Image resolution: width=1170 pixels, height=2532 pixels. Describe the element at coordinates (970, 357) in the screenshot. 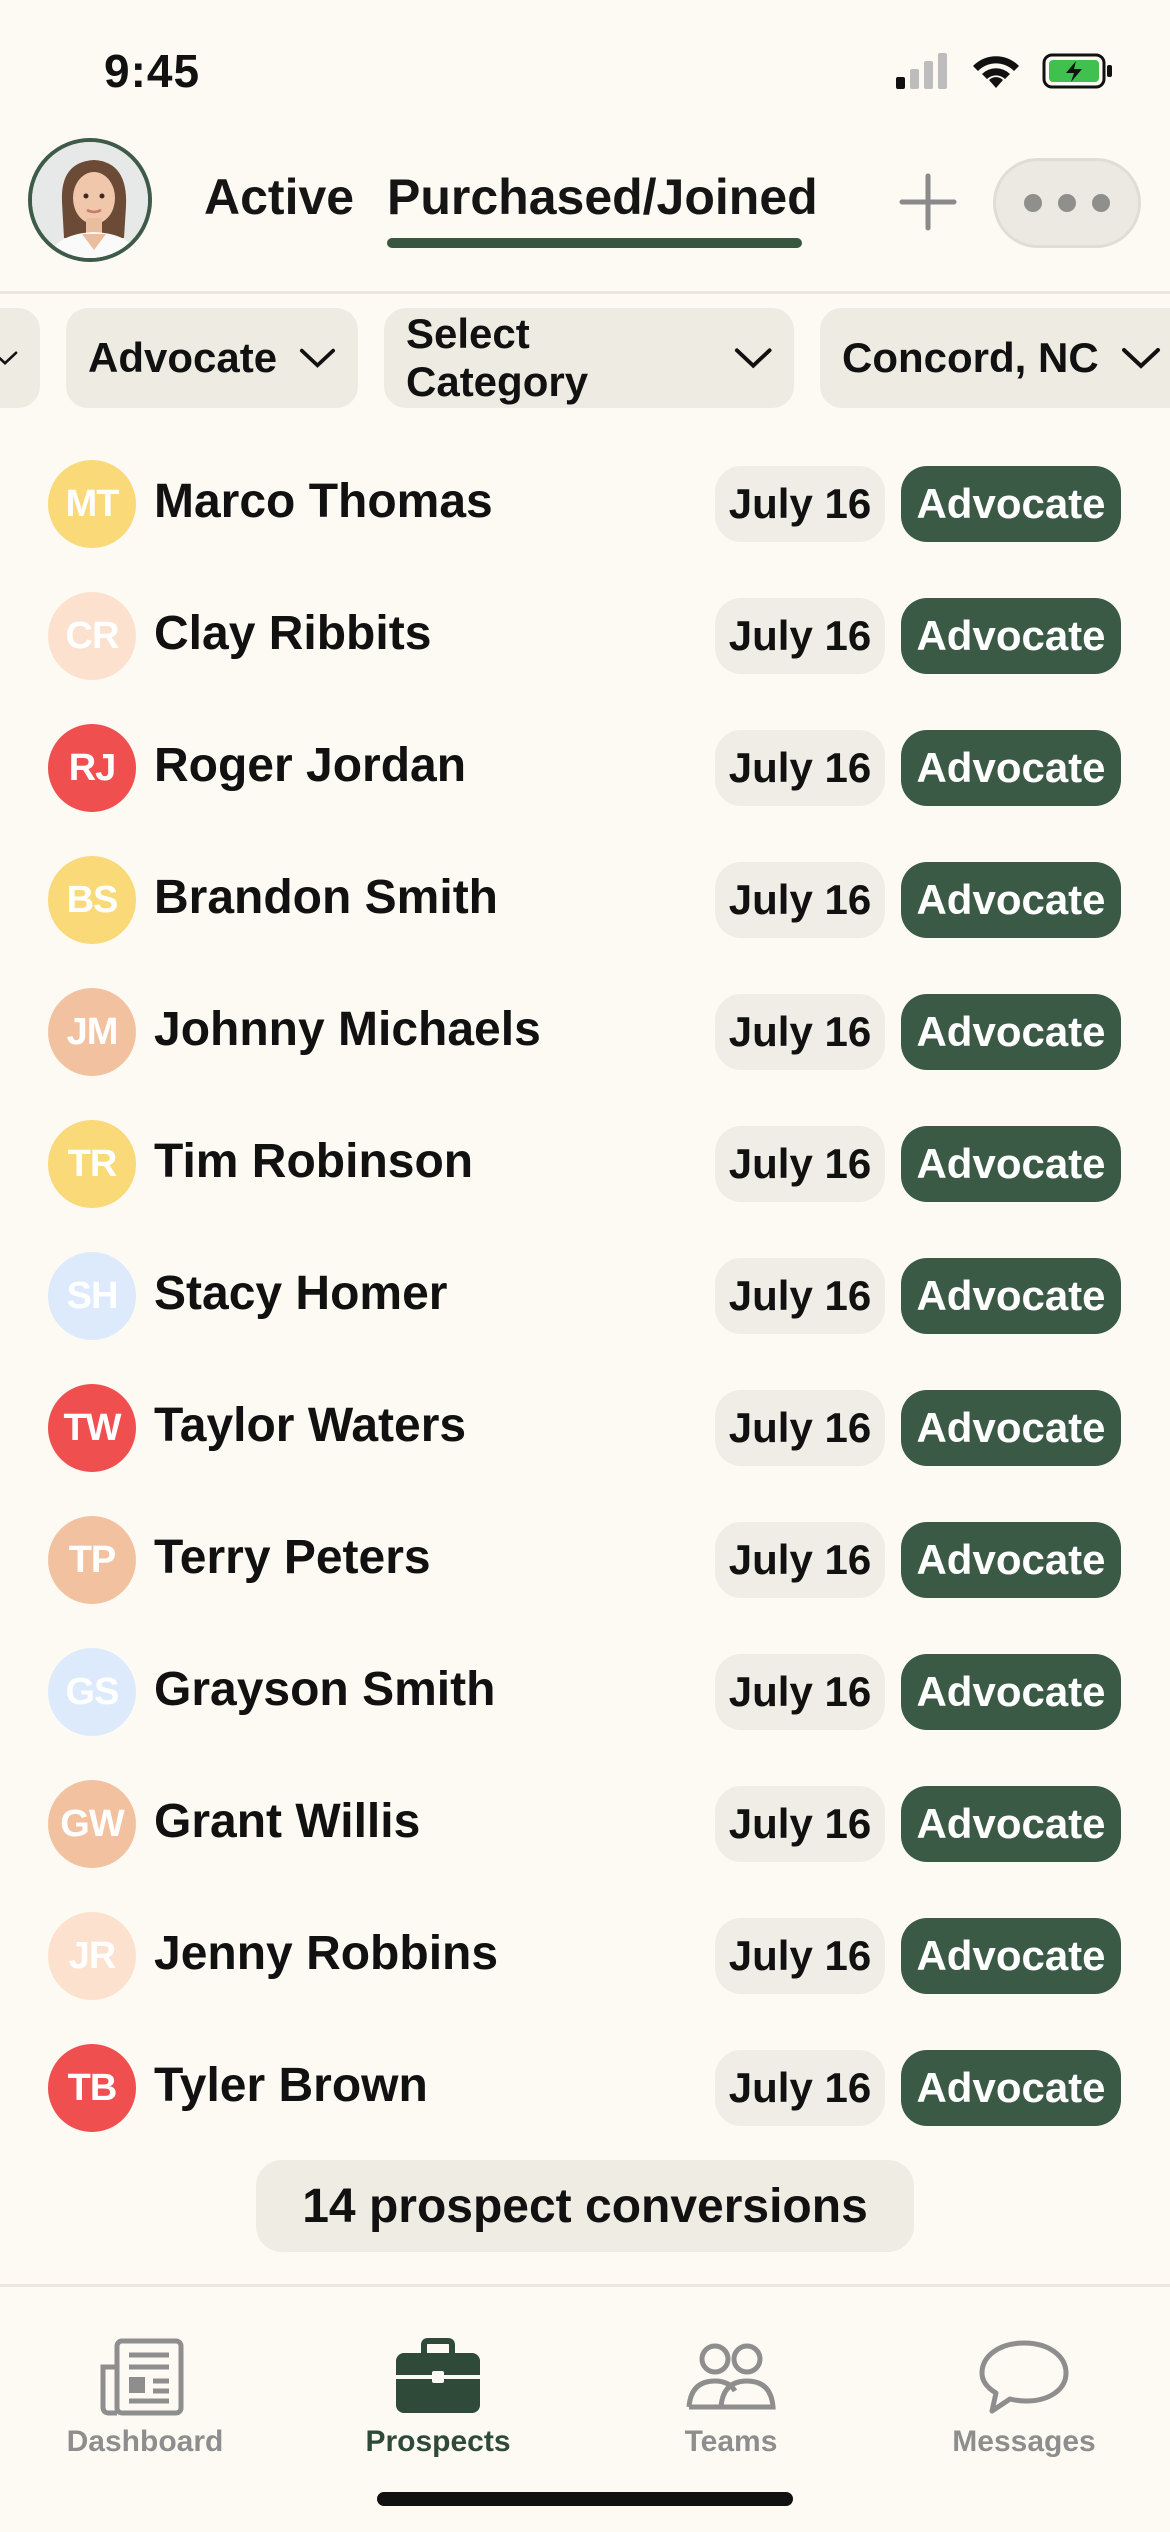

I see `filter-location-label: Concord, NC` at that location.